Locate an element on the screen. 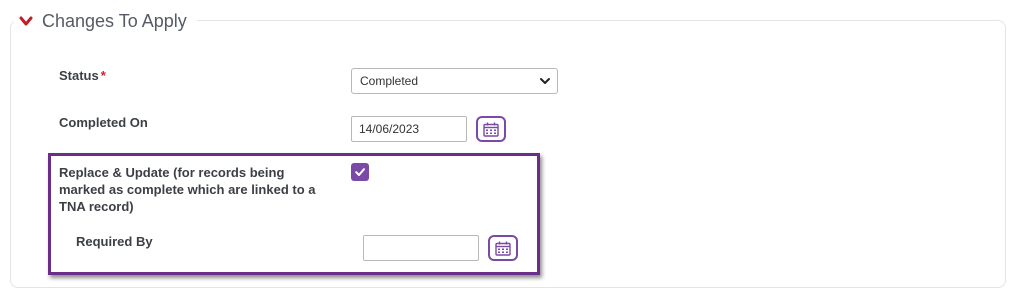 The image size is (1016, 301). completed-on-date-value: 14/06/2023 is located at coordinates (389, 129).